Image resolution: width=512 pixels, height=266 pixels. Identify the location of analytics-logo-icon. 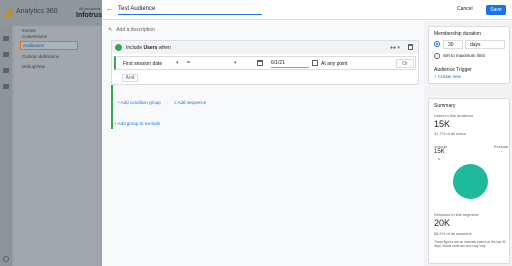
(8, 13).